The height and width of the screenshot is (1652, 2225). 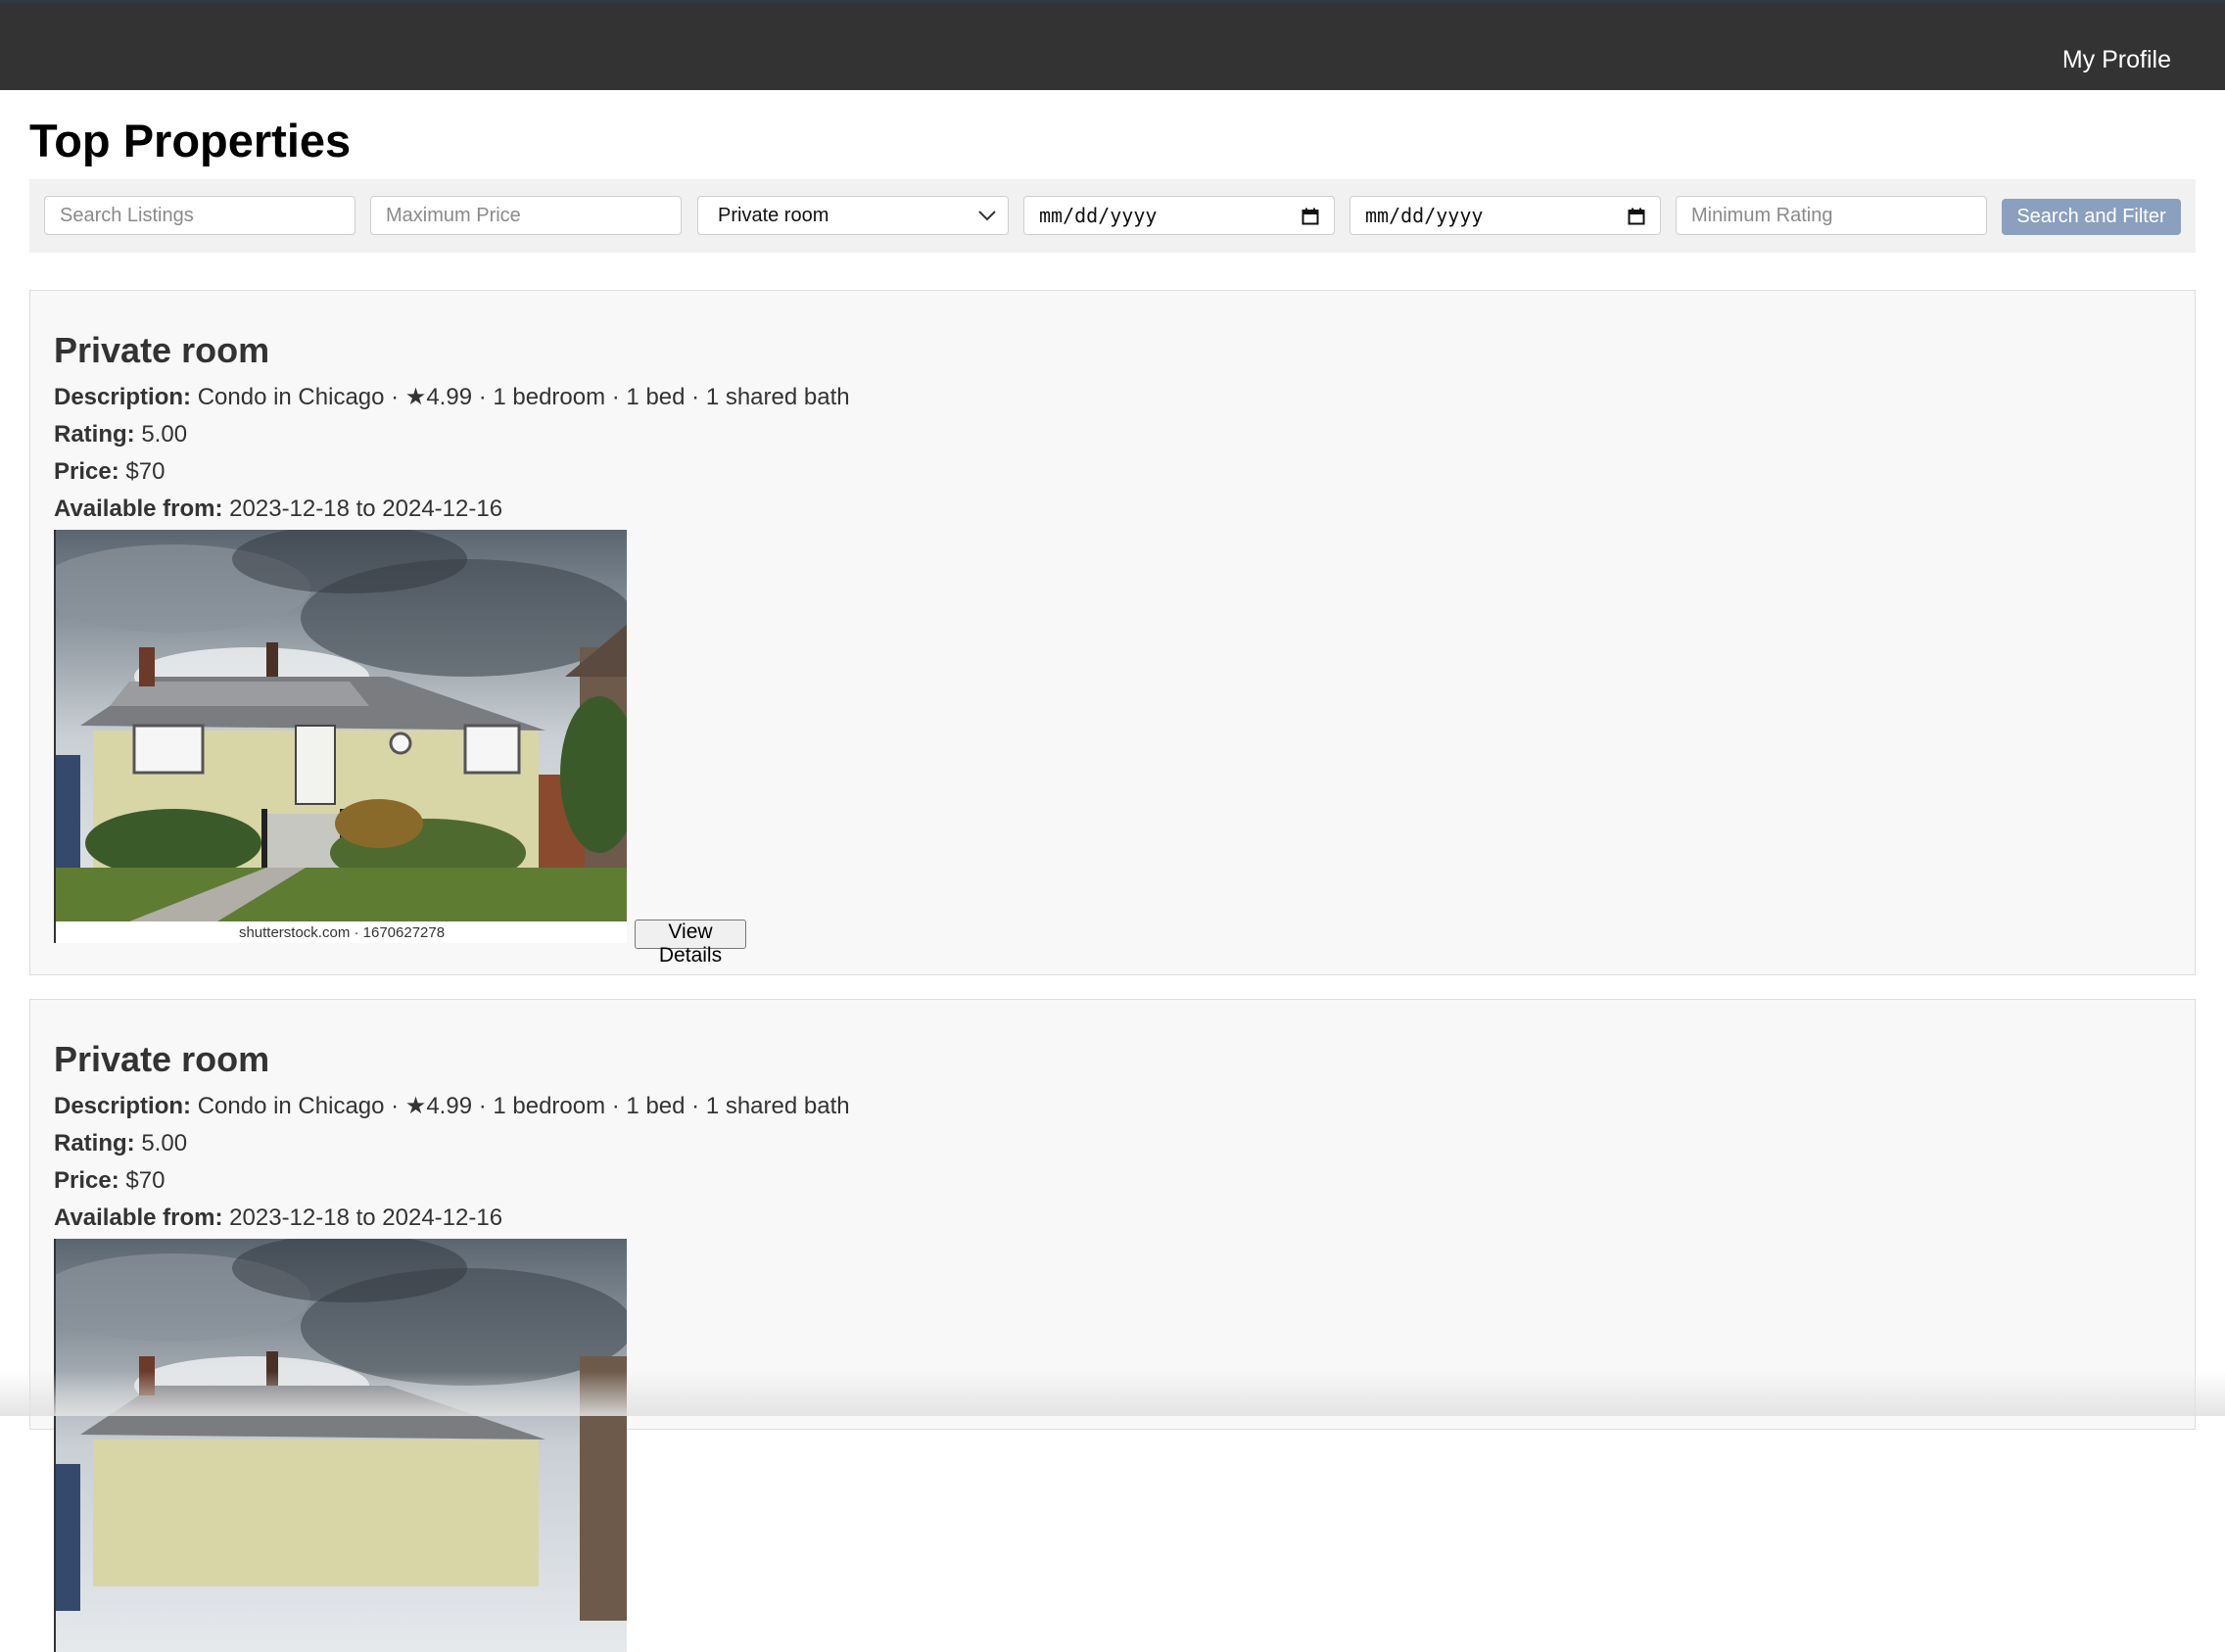 What do you see at coordinates (342, 932) in the screenshot?
I see `image-watermark: shutterstock.com · 1670627278` at bounding box center [342, 932].